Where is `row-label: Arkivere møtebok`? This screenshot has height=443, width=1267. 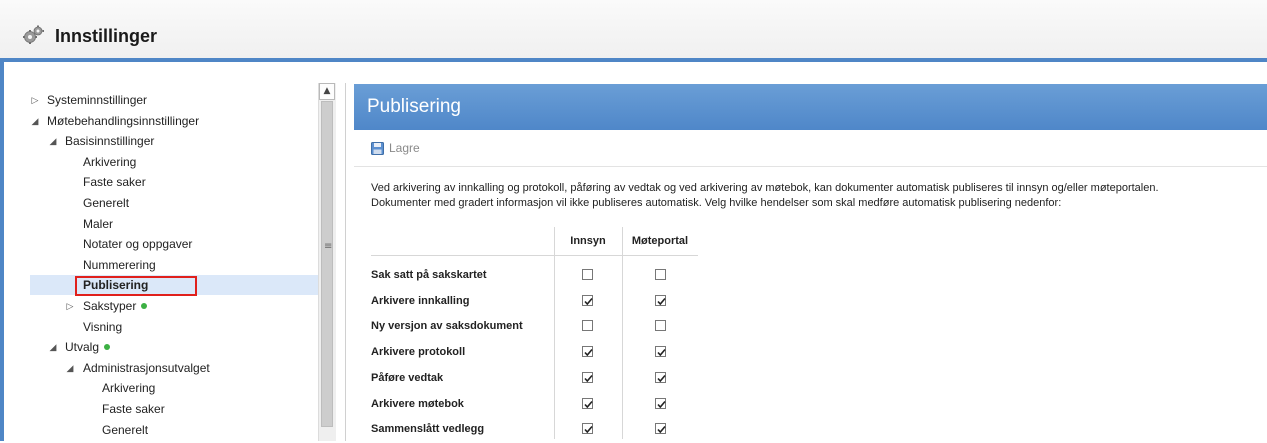
row-label: Arkivere møtebok is located at coordinates (417, 403).